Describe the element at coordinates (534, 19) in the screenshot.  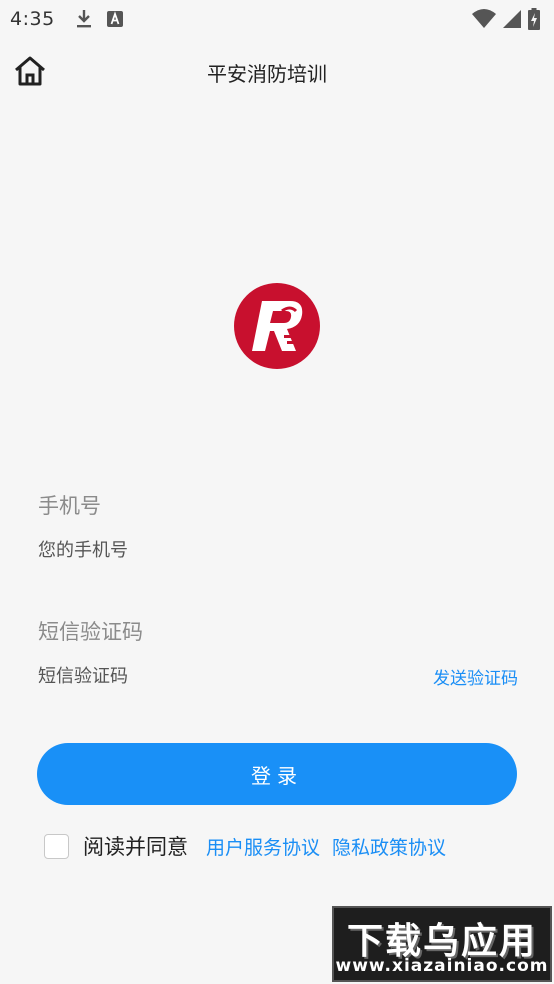
I see `battery-charging-icon` at that location.